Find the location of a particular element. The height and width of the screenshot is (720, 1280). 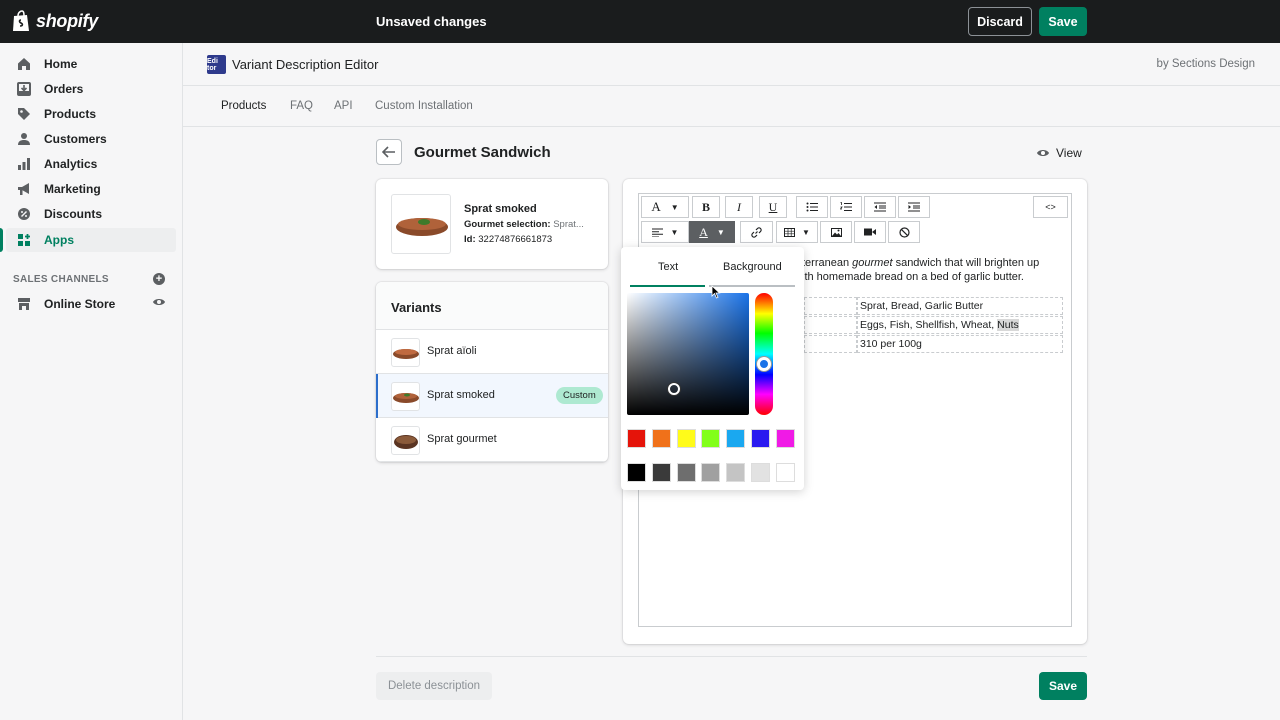

saturation-handle is located at coordinates (674, 389).